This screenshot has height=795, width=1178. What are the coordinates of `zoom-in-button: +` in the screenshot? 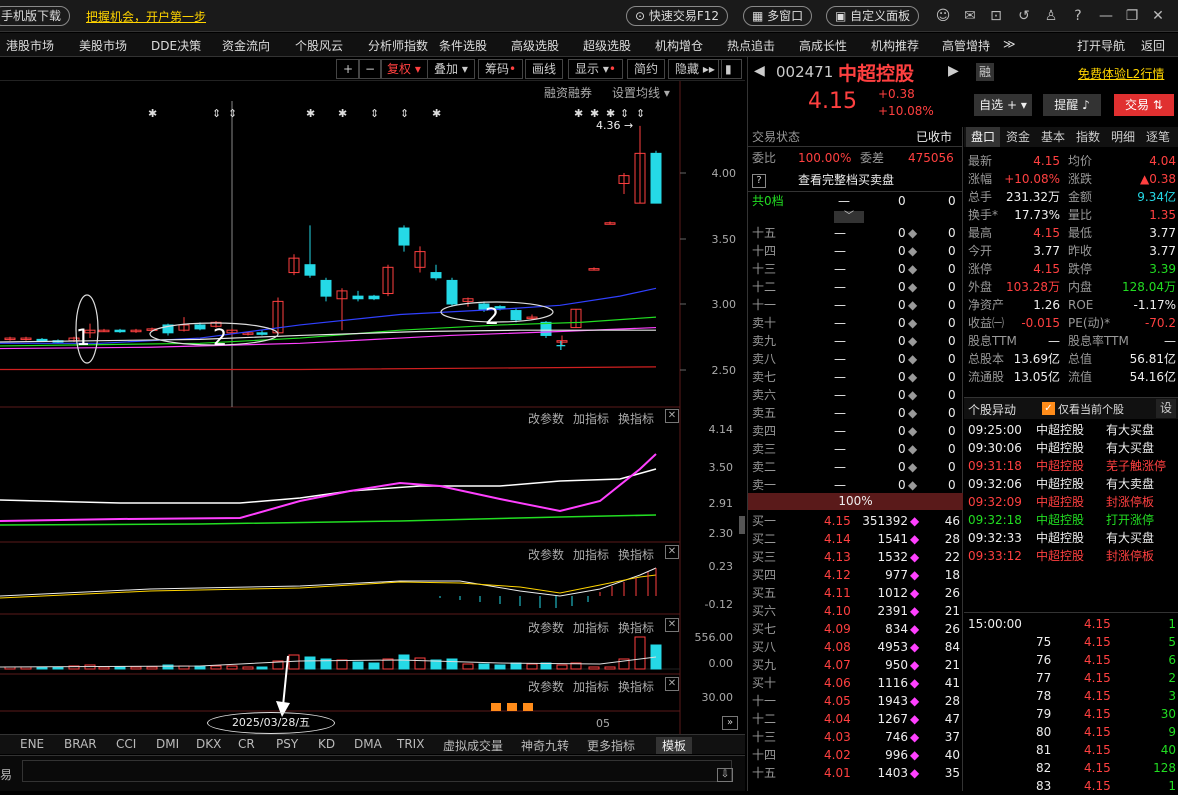 It's located at (348, 69).